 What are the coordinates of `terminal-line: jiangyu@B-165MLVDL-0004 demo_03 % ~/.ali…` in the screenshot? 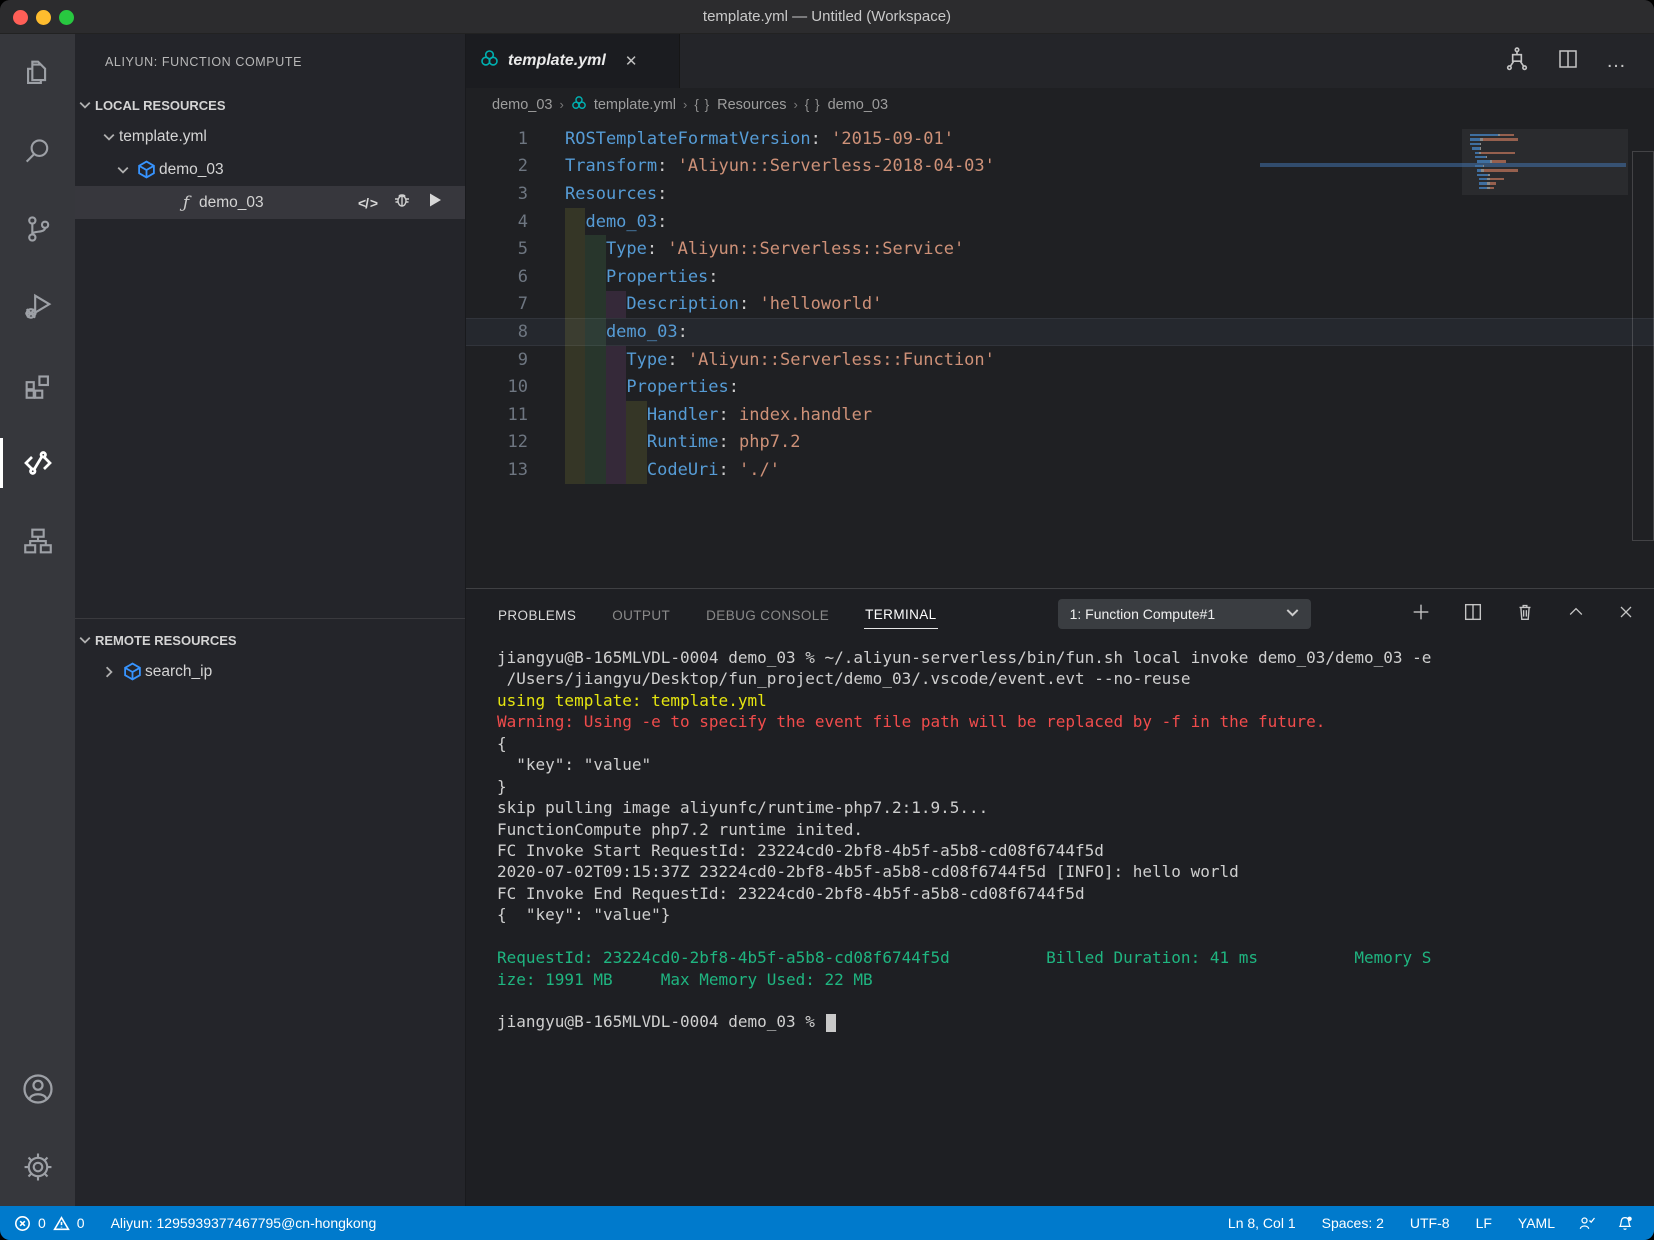 It's located at (964, 657).